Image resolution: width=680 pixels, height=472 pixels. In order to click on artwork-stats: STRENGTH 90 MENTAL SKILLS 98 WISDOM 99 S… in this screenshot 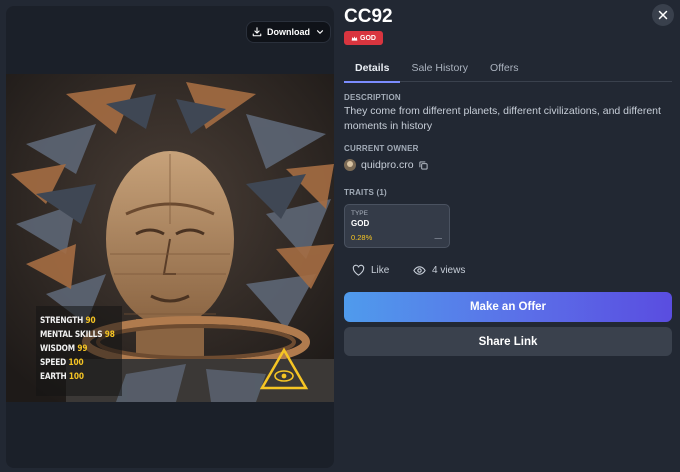, I will do `click(77, 349)`.